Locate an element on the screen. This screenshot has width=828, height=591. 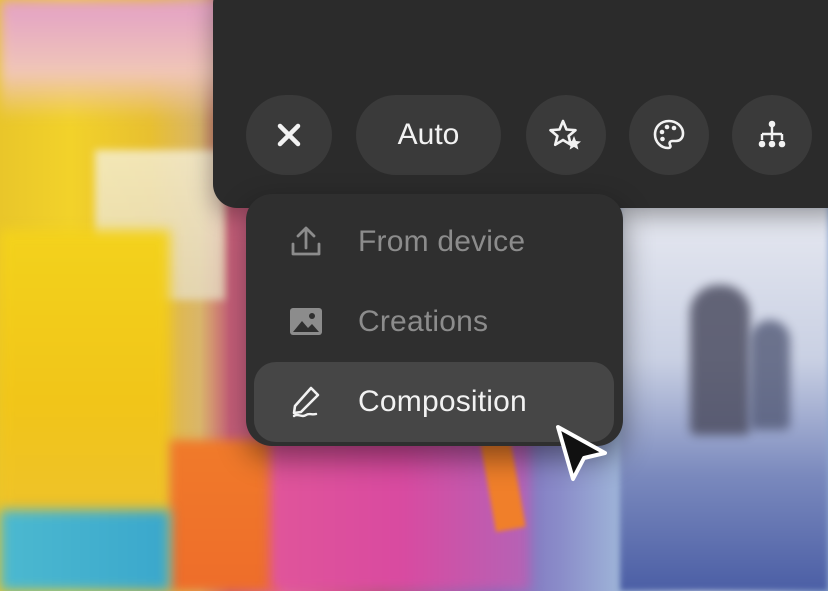
background-yellow-area is located at coordinates (85, 375).